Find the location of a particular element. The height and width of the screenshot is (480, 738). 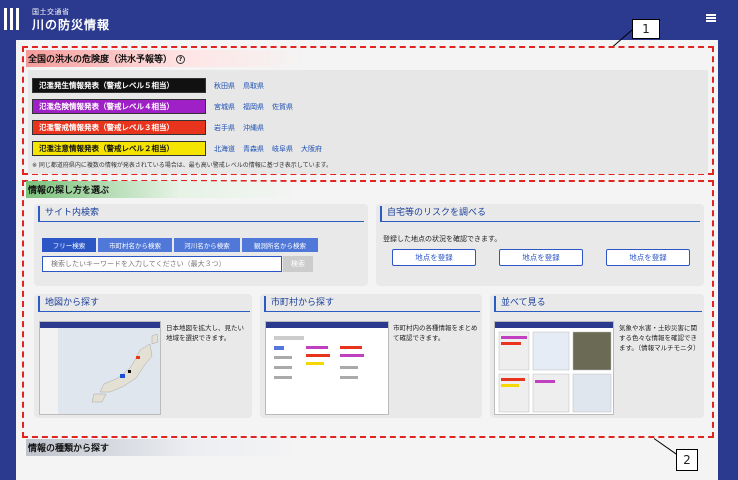

japan-map-icon is located at coordinates (100, 368).